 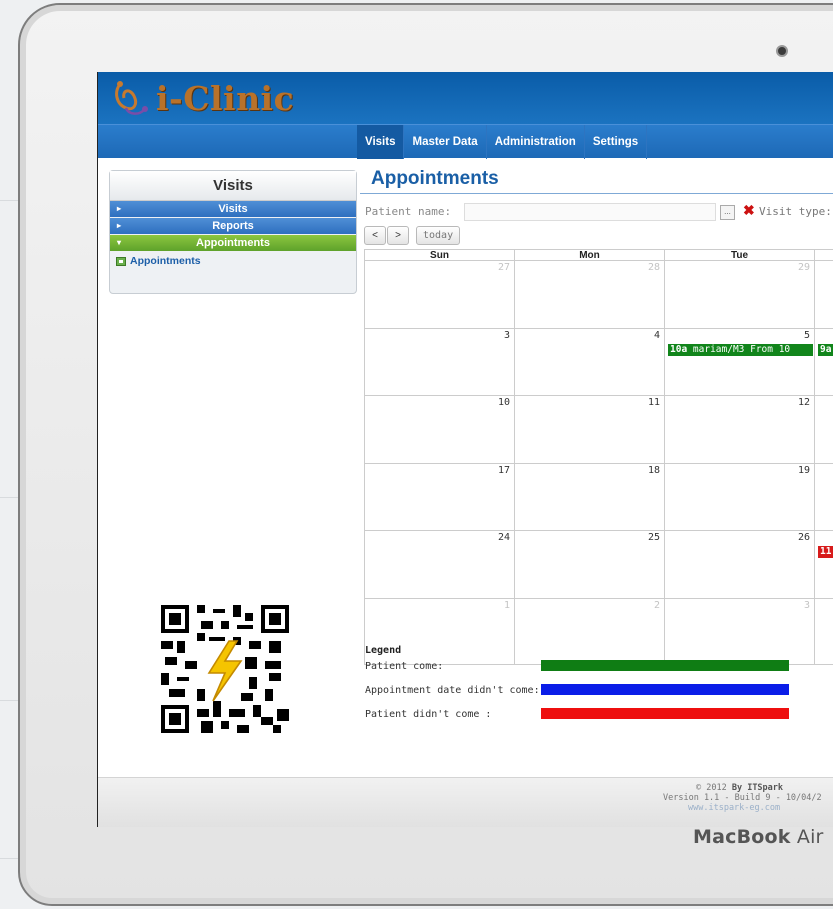 I want to click on sidebar-item-reports: ▸ Reports, so click(x=233, y=226).